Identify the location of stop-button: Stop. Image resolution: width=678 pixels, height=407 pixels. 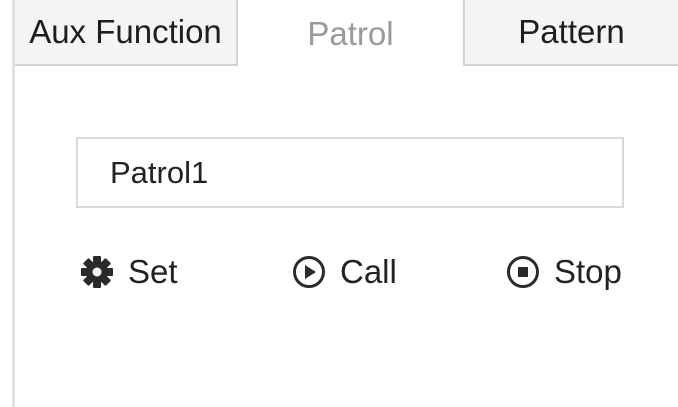
(564, 272).